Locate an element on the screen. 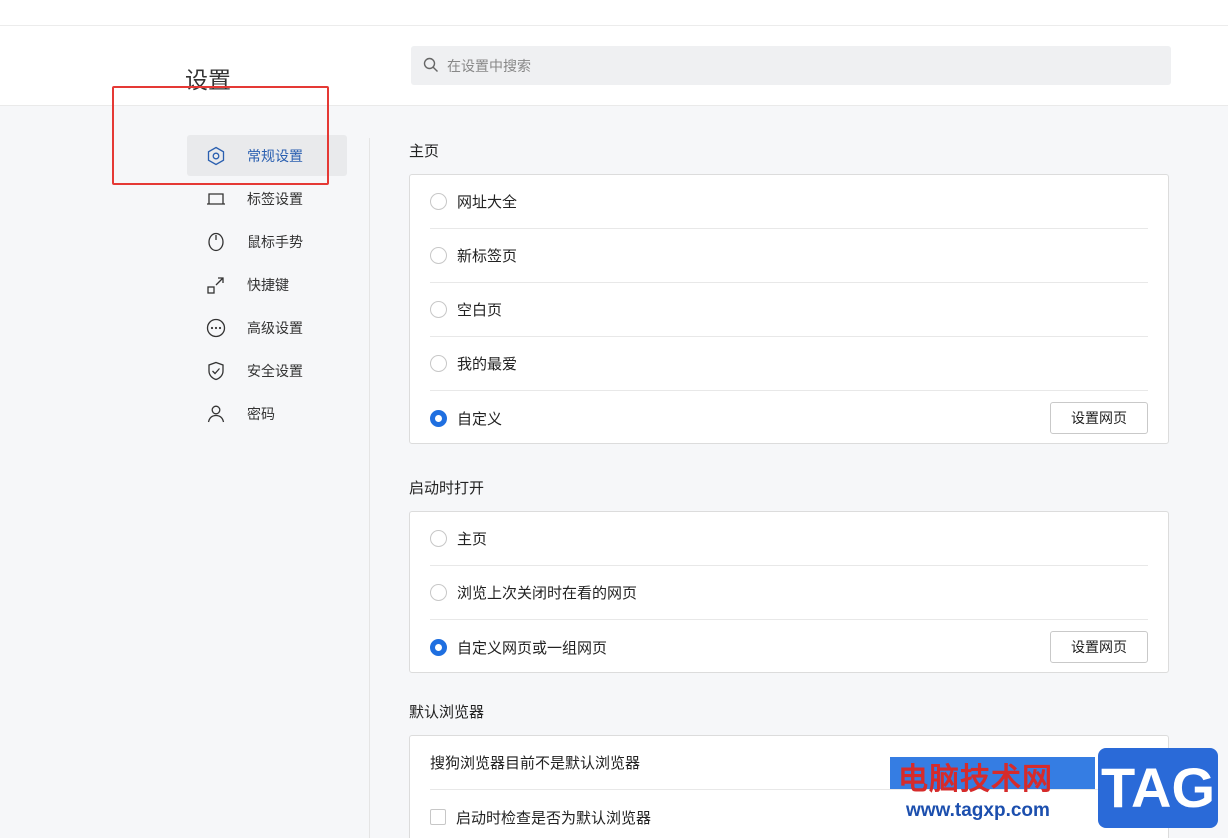  sidebar-item-label: 高级设置 is located at coordinates (275, 327).